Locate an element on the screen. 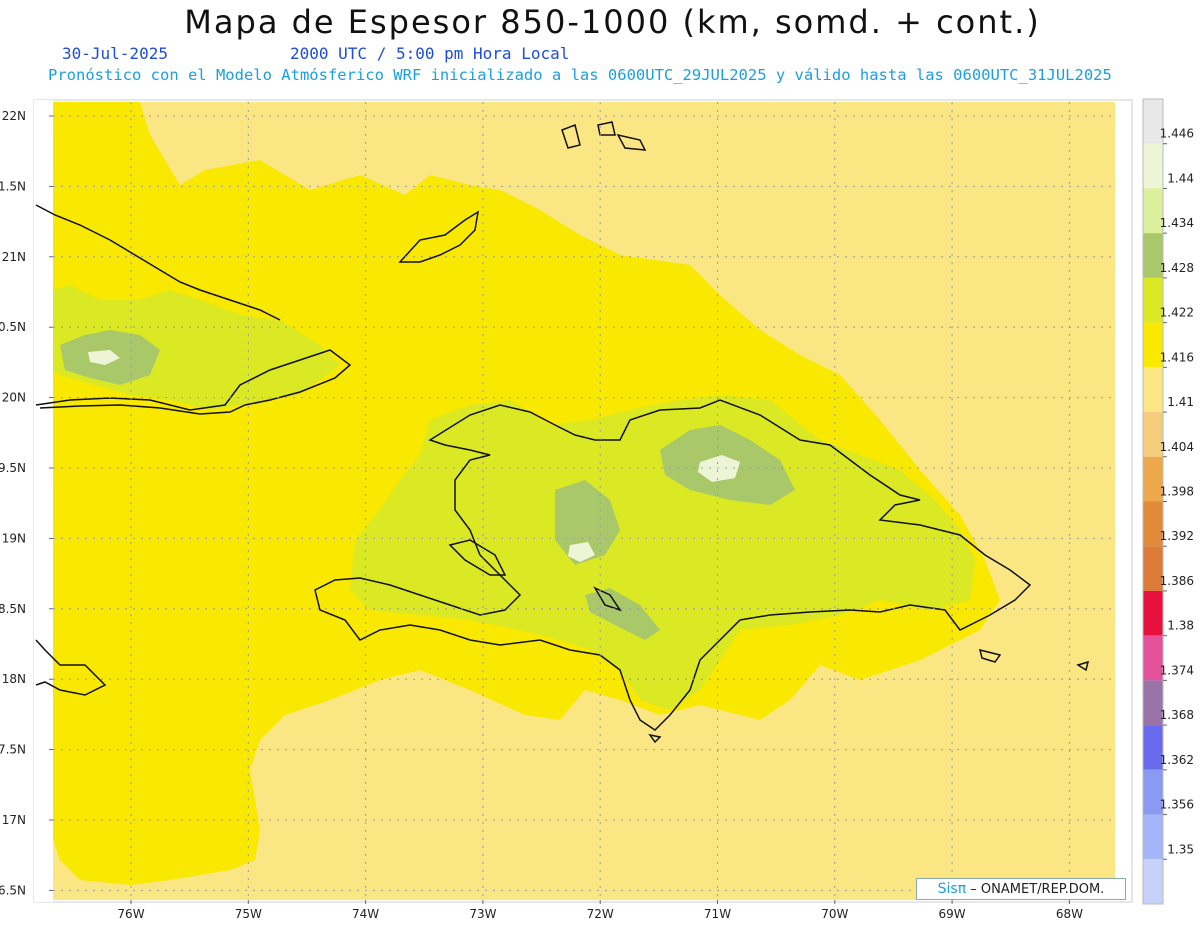 This screenshot has height=927, width=1200. x-tick-label: 70W is located at coordinates (834, 914).